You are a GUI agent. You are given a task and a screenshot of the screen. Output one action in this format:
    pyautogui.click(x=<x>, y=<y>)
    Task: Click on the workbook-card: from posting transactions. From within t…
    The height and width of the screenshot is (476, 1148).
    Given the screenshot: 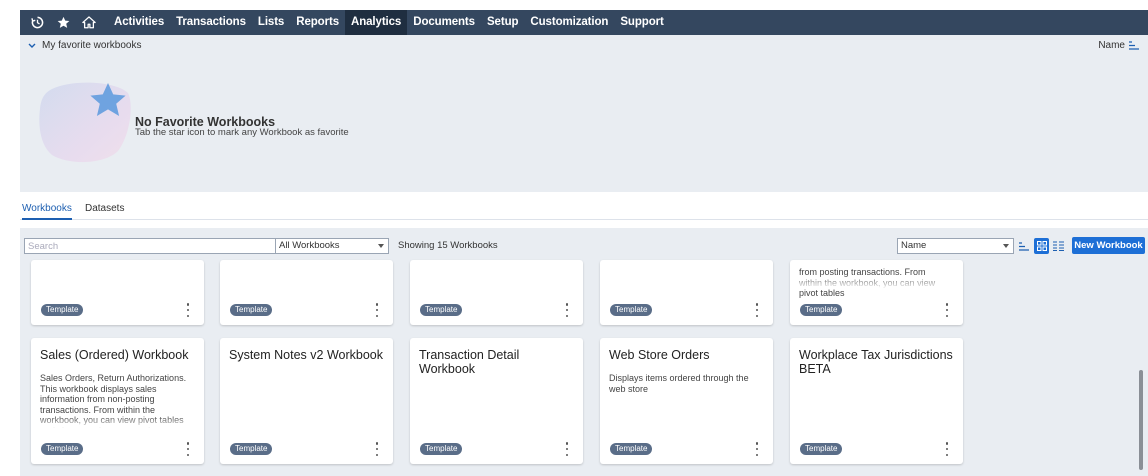 What is the action you would take?
    pyautogui.click(x=876, y=292)
    